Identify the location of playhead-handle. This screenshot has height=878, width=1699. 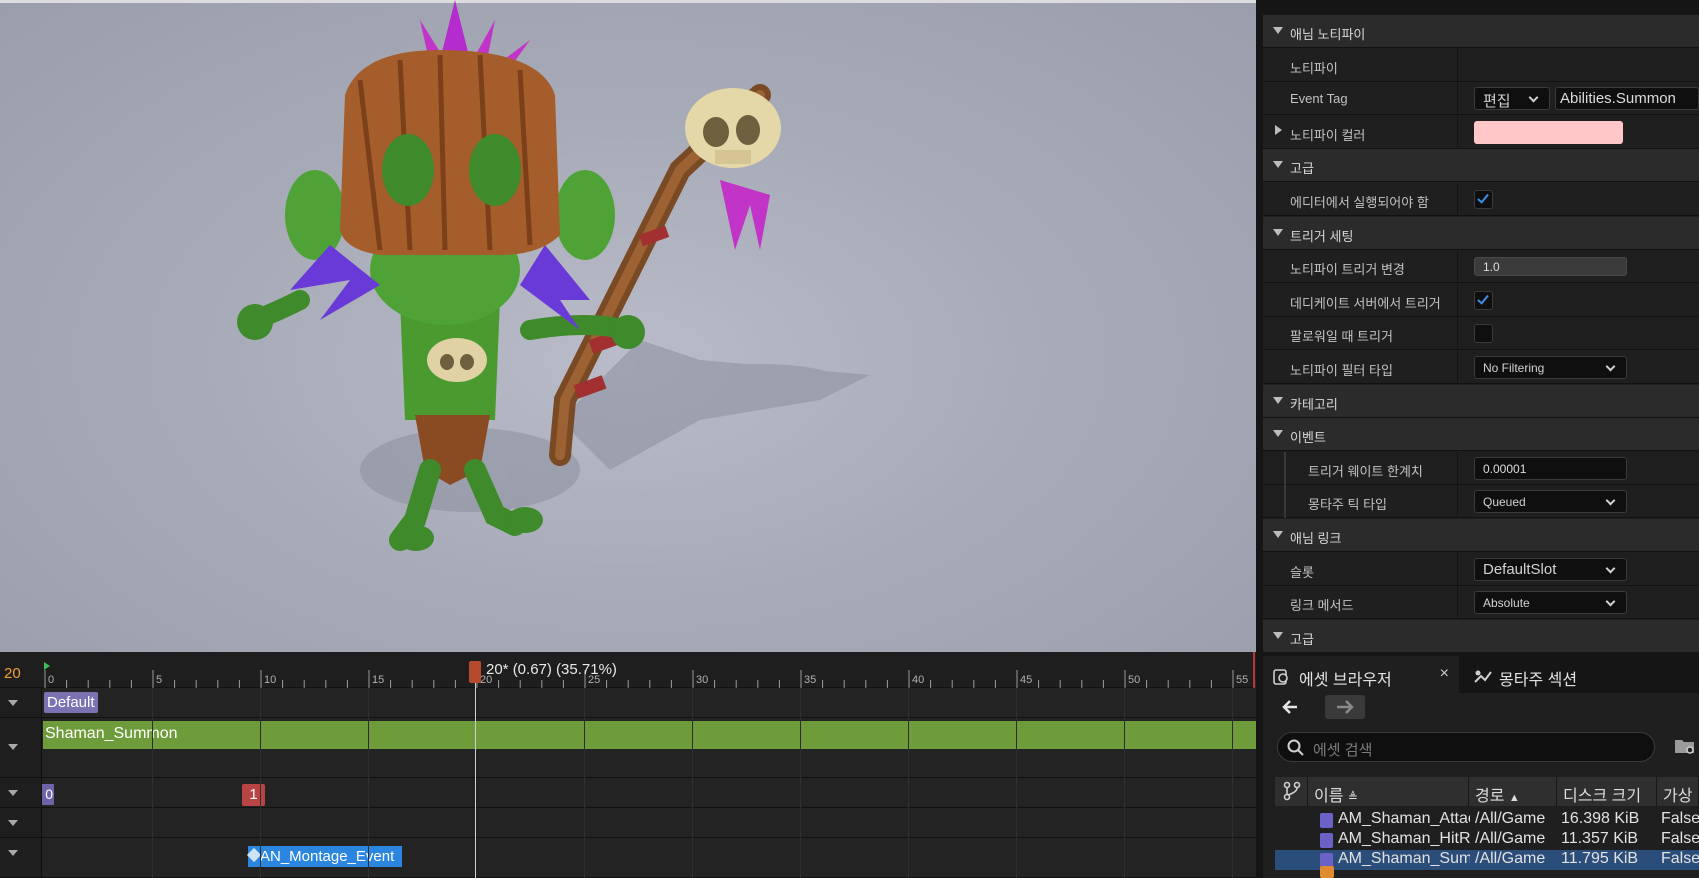
(475, 672).